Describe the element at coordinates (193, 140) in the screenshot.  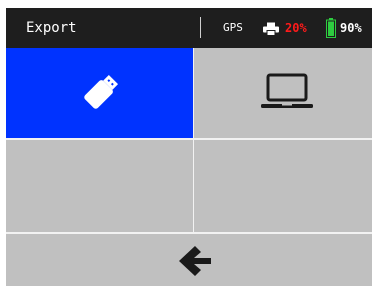
I see `grid-divider-vertical` at that location.